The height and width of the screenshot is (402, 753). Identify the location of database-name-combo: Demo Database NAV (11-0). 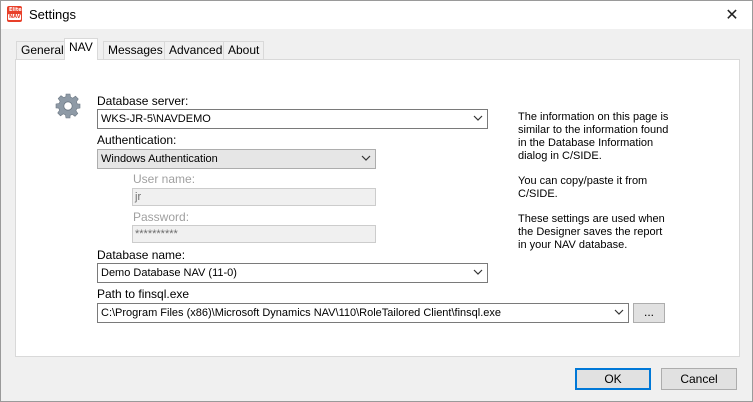
(292, 273).